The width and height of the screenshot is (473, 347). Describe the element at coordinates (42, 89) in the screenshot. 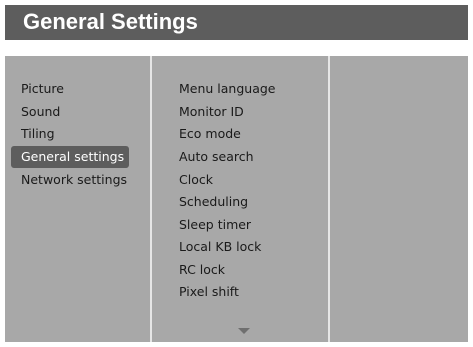

I see `menu-item-picture: Picture` at that location.